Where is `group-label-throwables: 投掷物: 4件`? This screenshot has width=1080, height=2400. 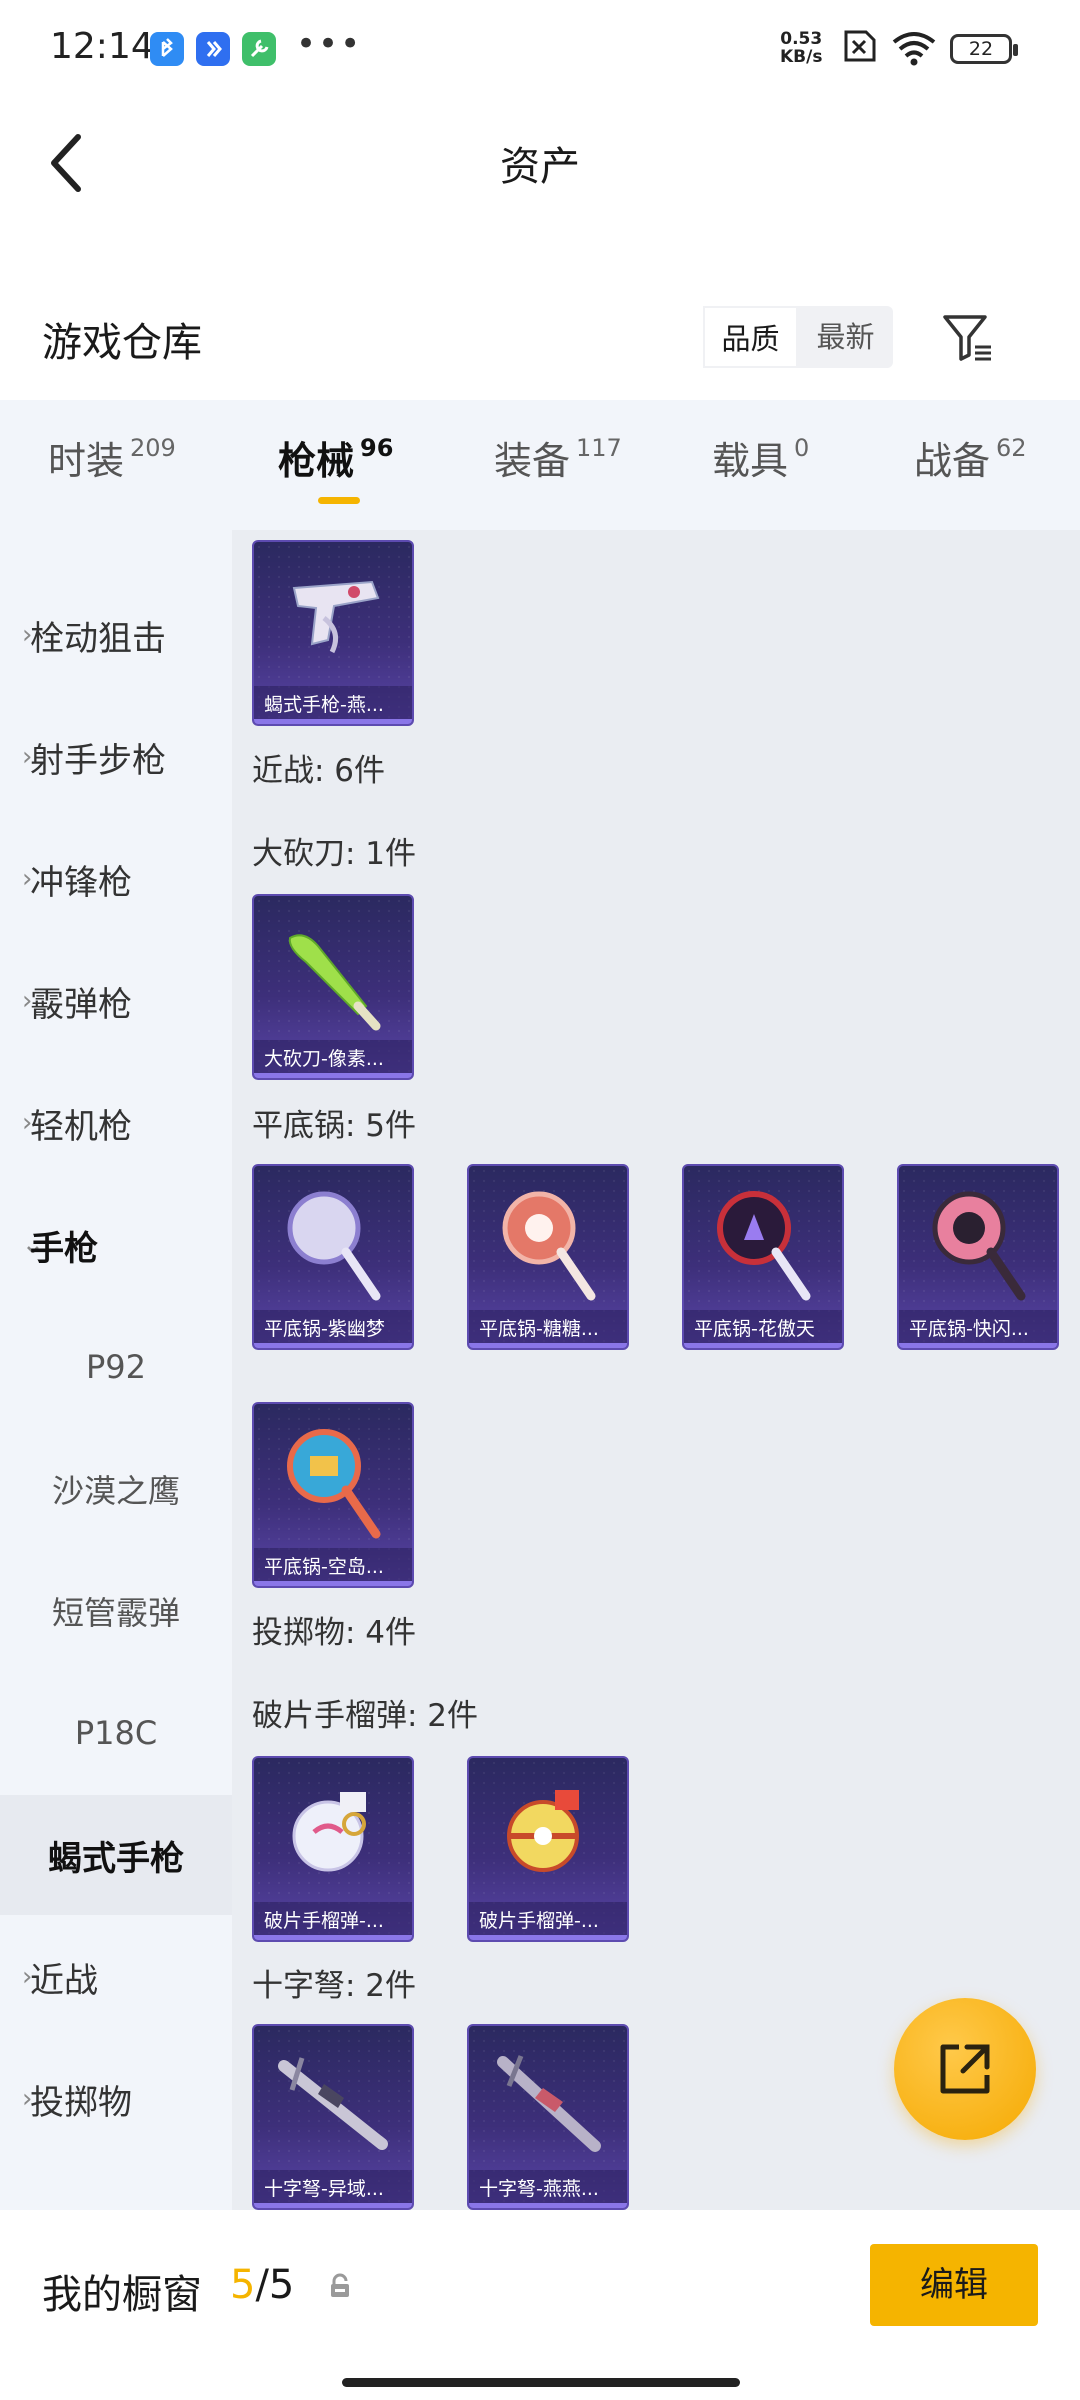
group-label-throwables: 投掷物: 4件 is located at coordinates (334, 1633).